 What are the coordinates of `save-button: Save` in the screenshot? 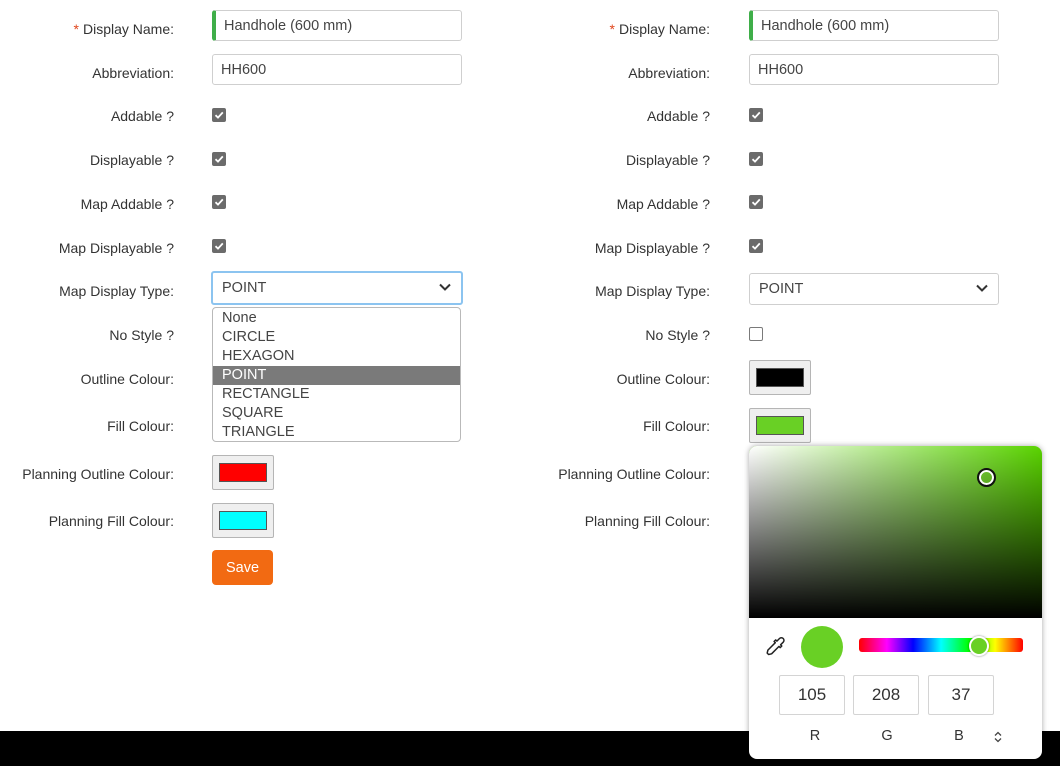 It's located at (242, 567).